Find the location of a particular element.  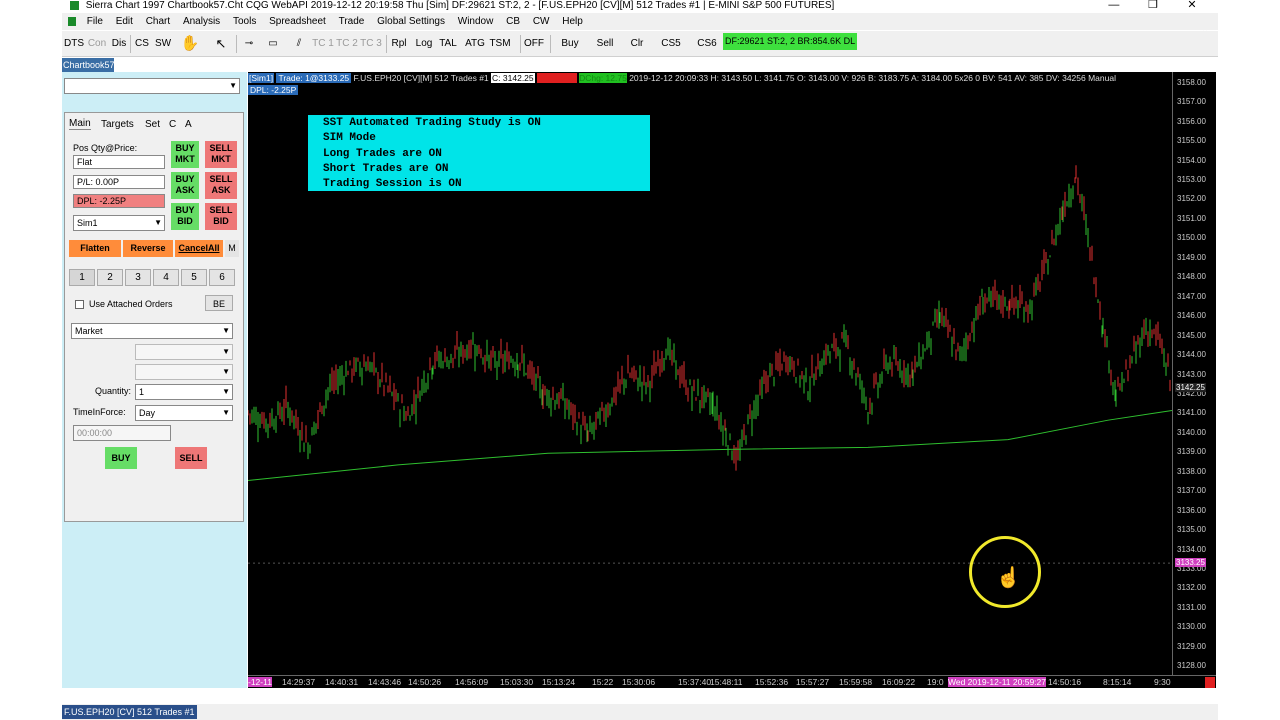

cs5-button: CS5 is located at coordinates (671, 44).